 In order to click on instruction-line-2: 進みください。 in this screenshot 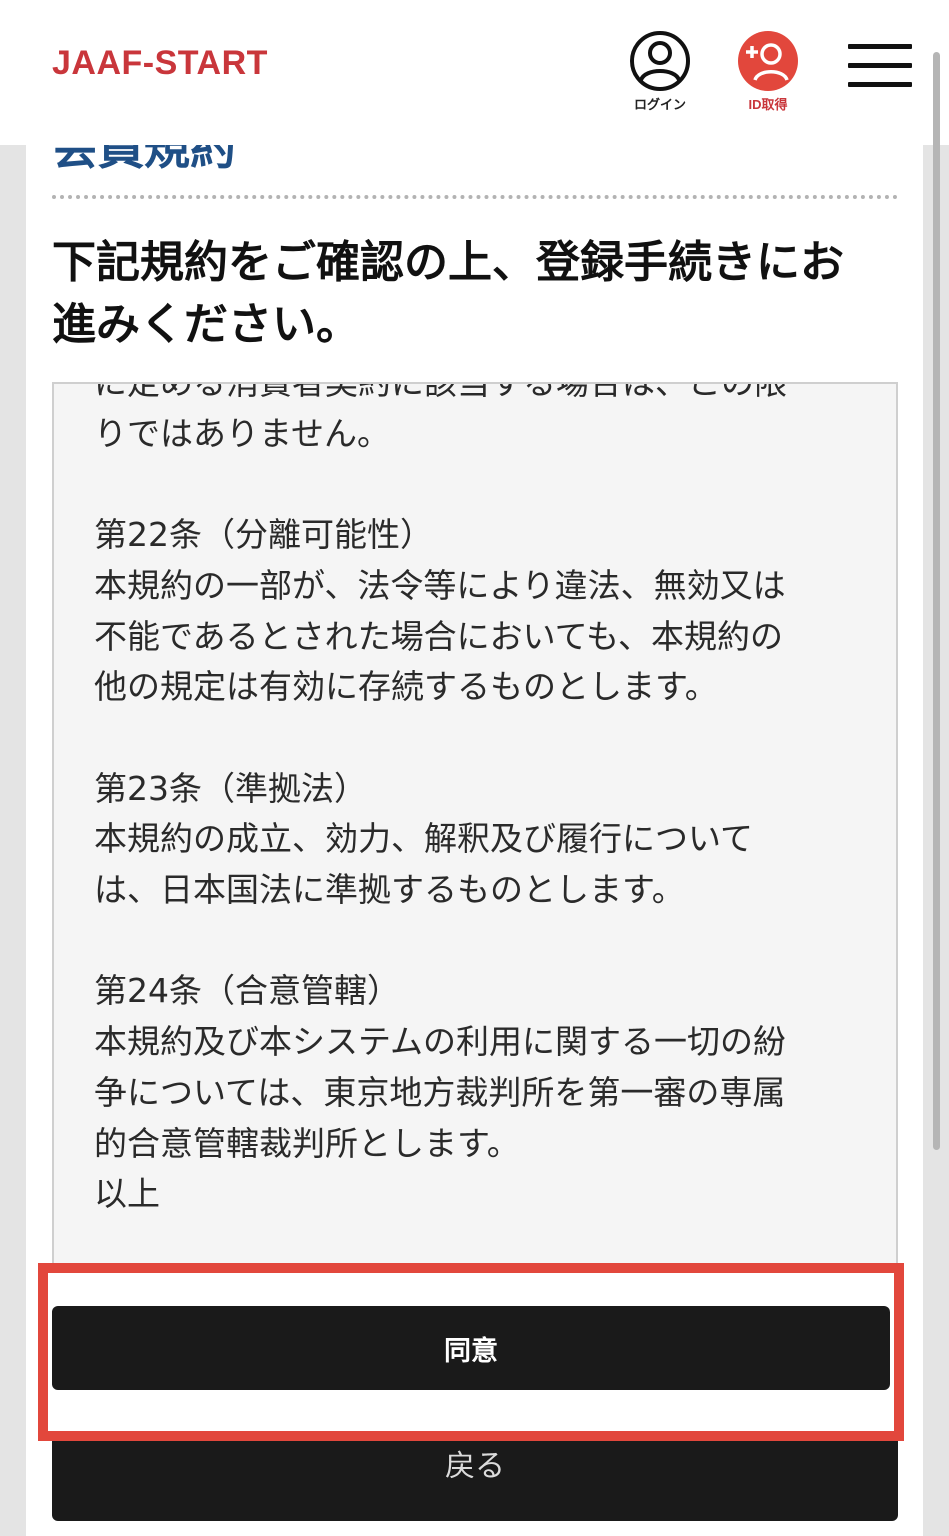, I will do `click(206, 324)`.